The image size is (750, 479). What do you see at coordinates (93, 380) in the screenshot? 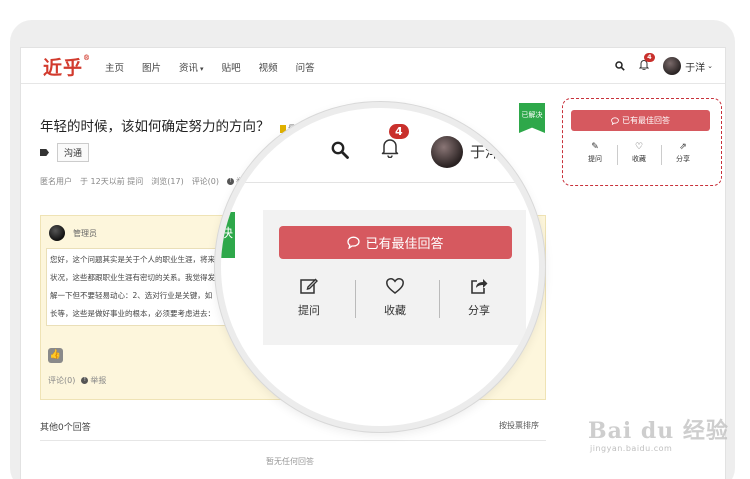
I see `answer-report: ! 举报` at bounding box center [93, 380].